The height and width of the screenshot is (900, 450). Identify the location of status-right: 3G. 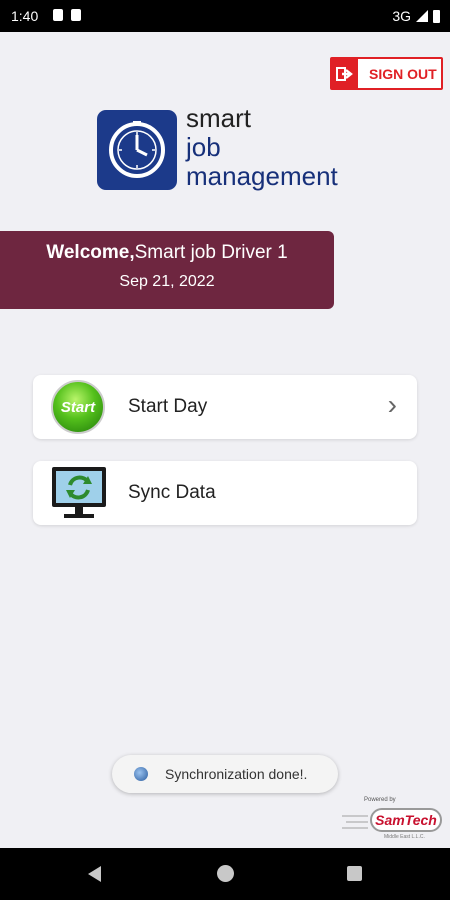
(416, 16).